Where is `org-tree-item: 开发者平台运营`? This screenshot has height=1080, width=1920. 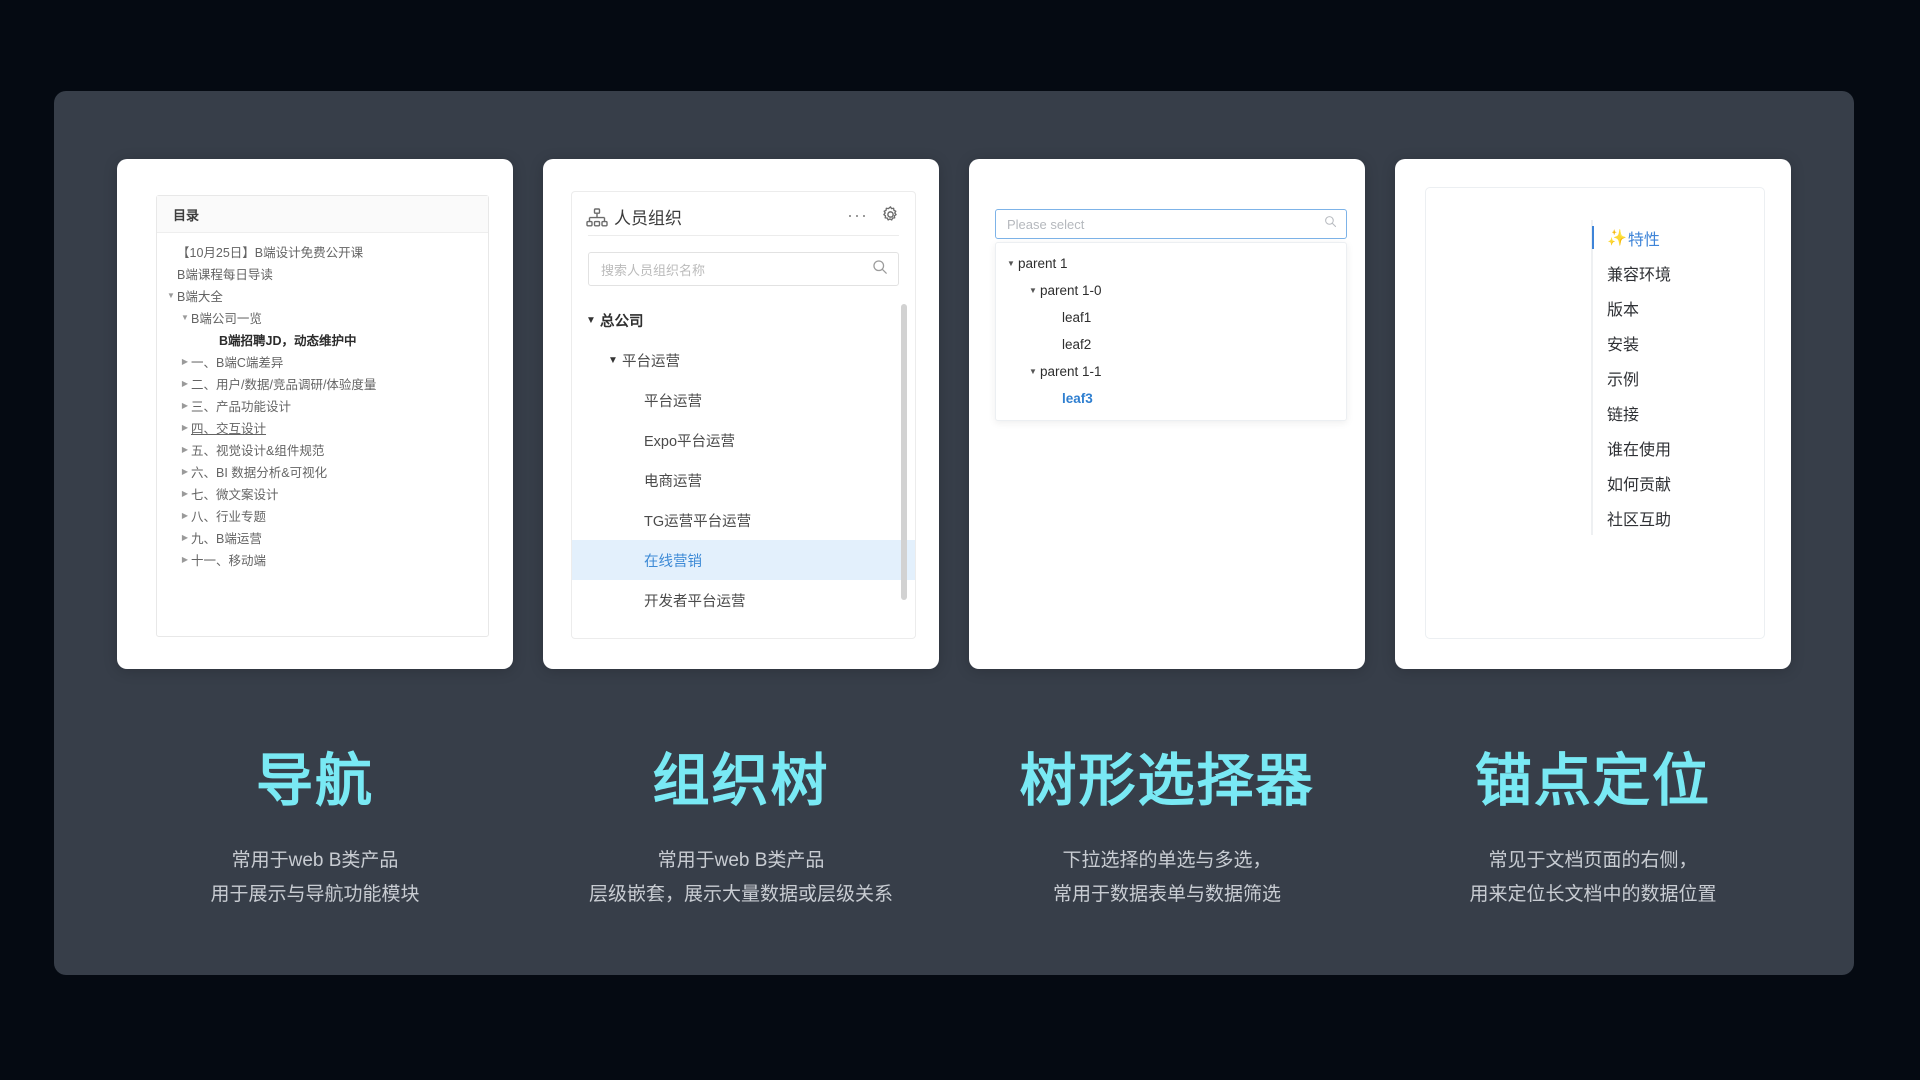
org-tree-item: 开发者平台运营 is located at coordinates (743, 600).